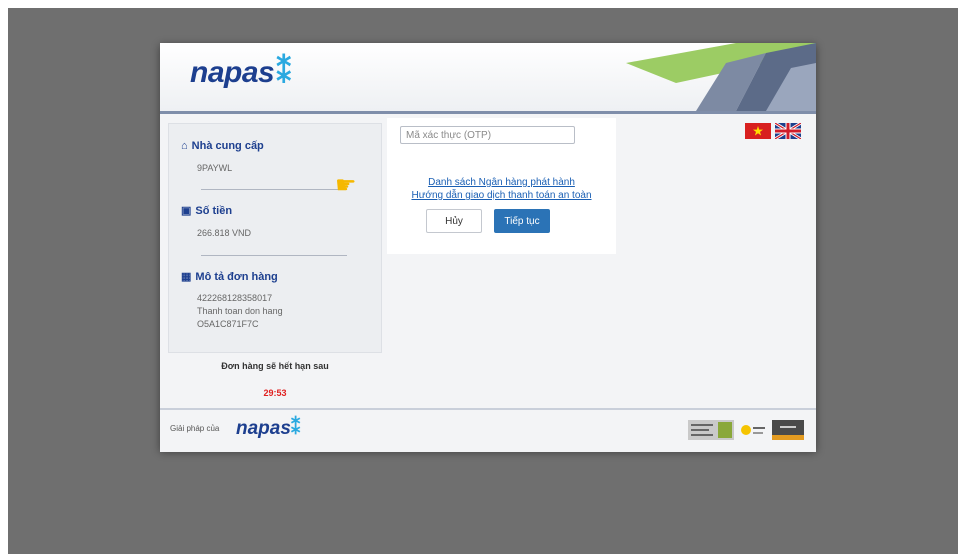 This screenshot has height=554, width=958. Describe the element at coordinates (275, 366) in the screenshot. I see `expire-label: Đơn hàng sẽ hết hạn sau` at that location.